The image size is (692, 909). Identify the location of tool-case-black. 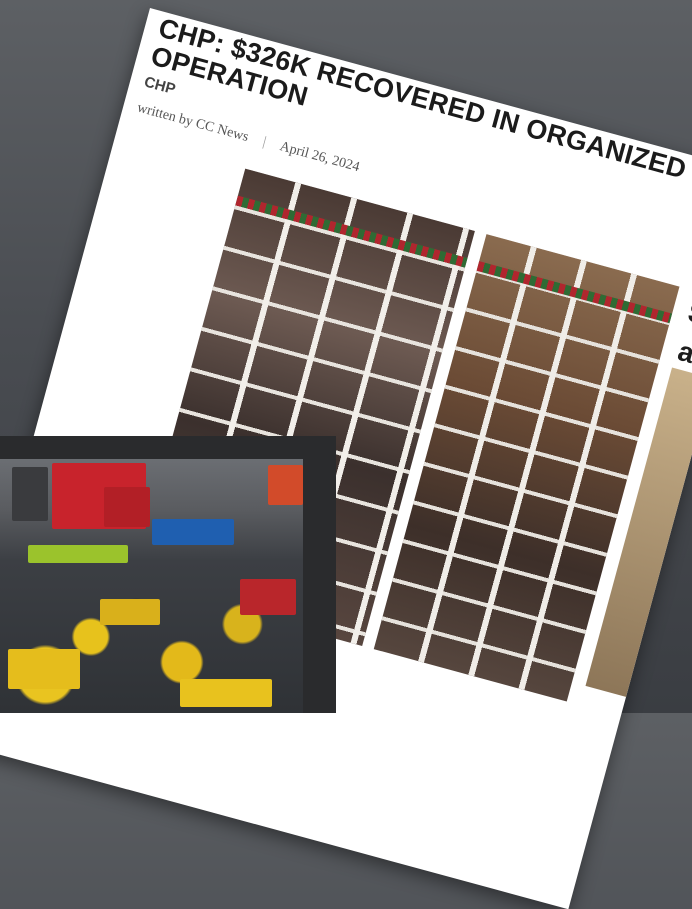
(30, 494).